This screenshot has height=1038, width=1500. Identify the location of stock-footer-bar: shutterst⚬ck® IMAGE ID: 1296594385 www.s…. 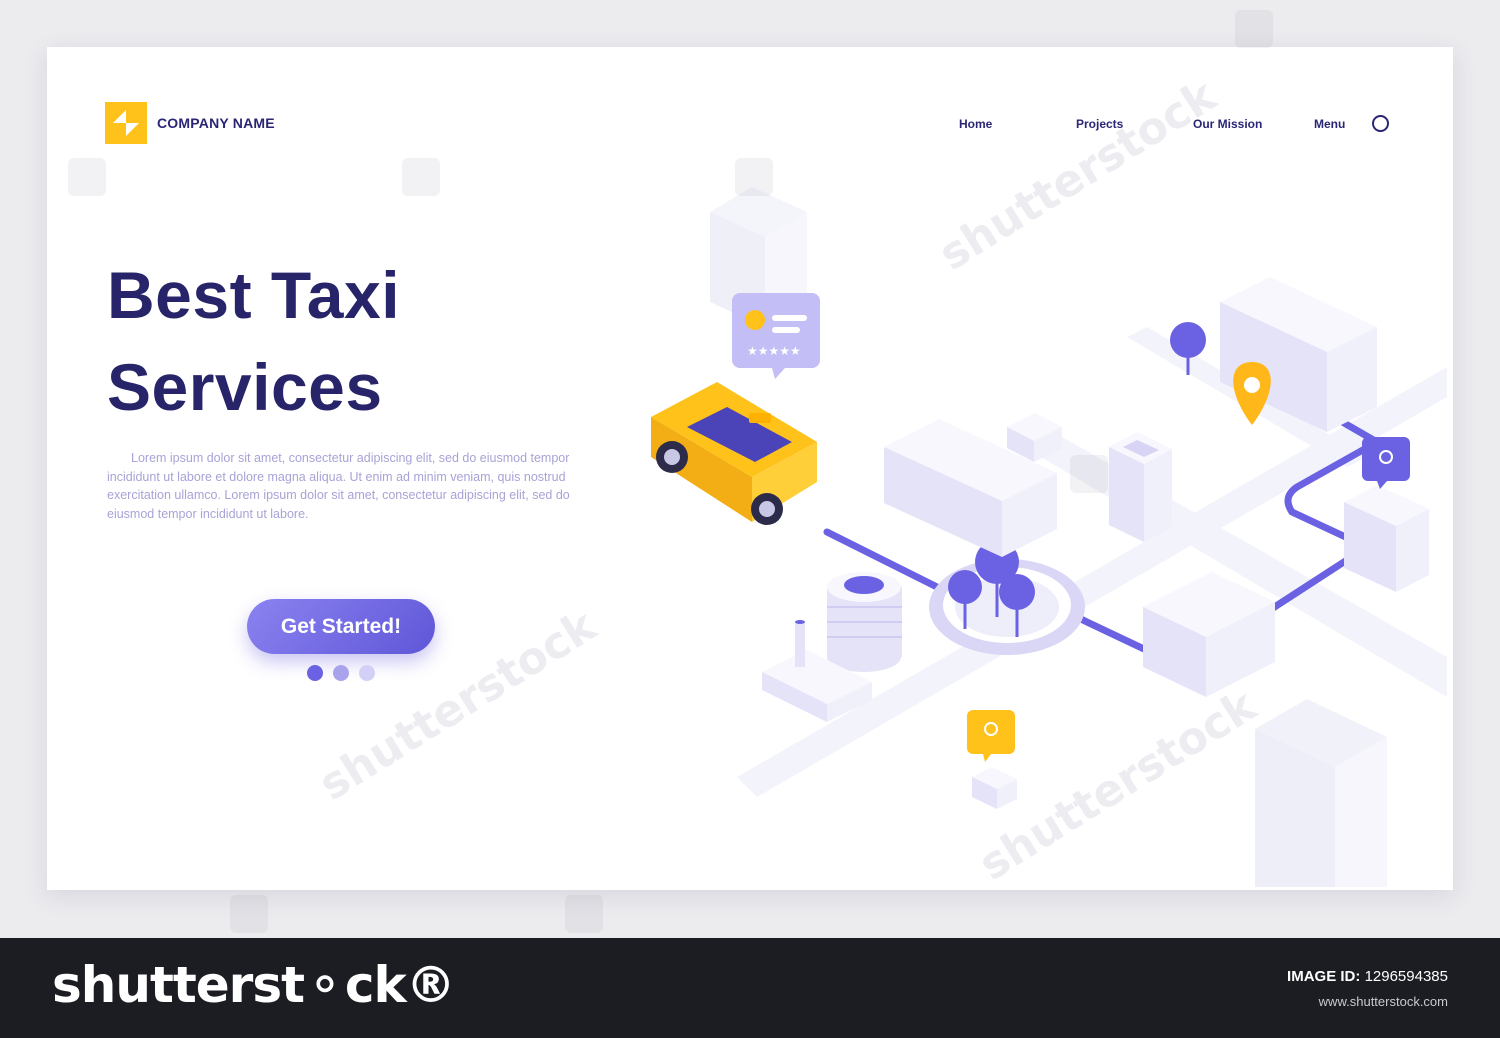
(750, 988).